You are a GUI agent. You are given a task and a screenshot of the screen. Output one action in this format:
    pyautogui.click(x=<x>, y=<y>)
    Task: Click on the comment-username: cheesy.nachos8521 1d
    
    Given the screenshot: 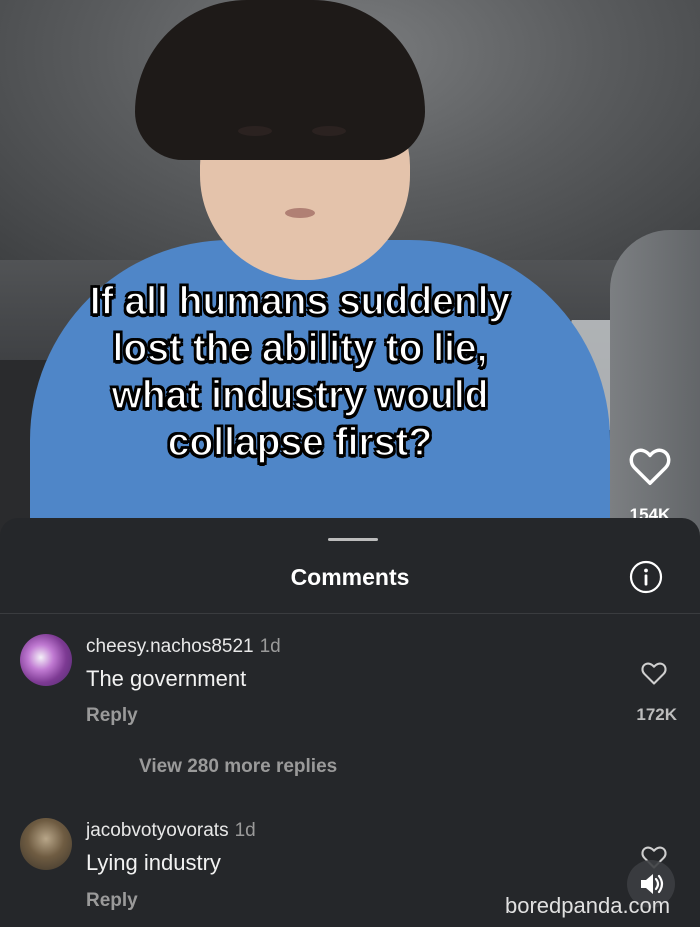 What is the action you would take?
    pyautogui.click(x=183, y=647)
    